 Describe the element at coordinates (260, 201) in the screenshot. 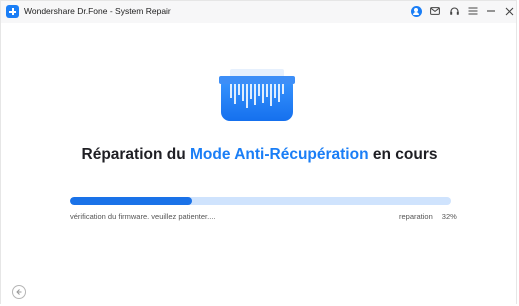

I see `repair-progress-bar` at that location.